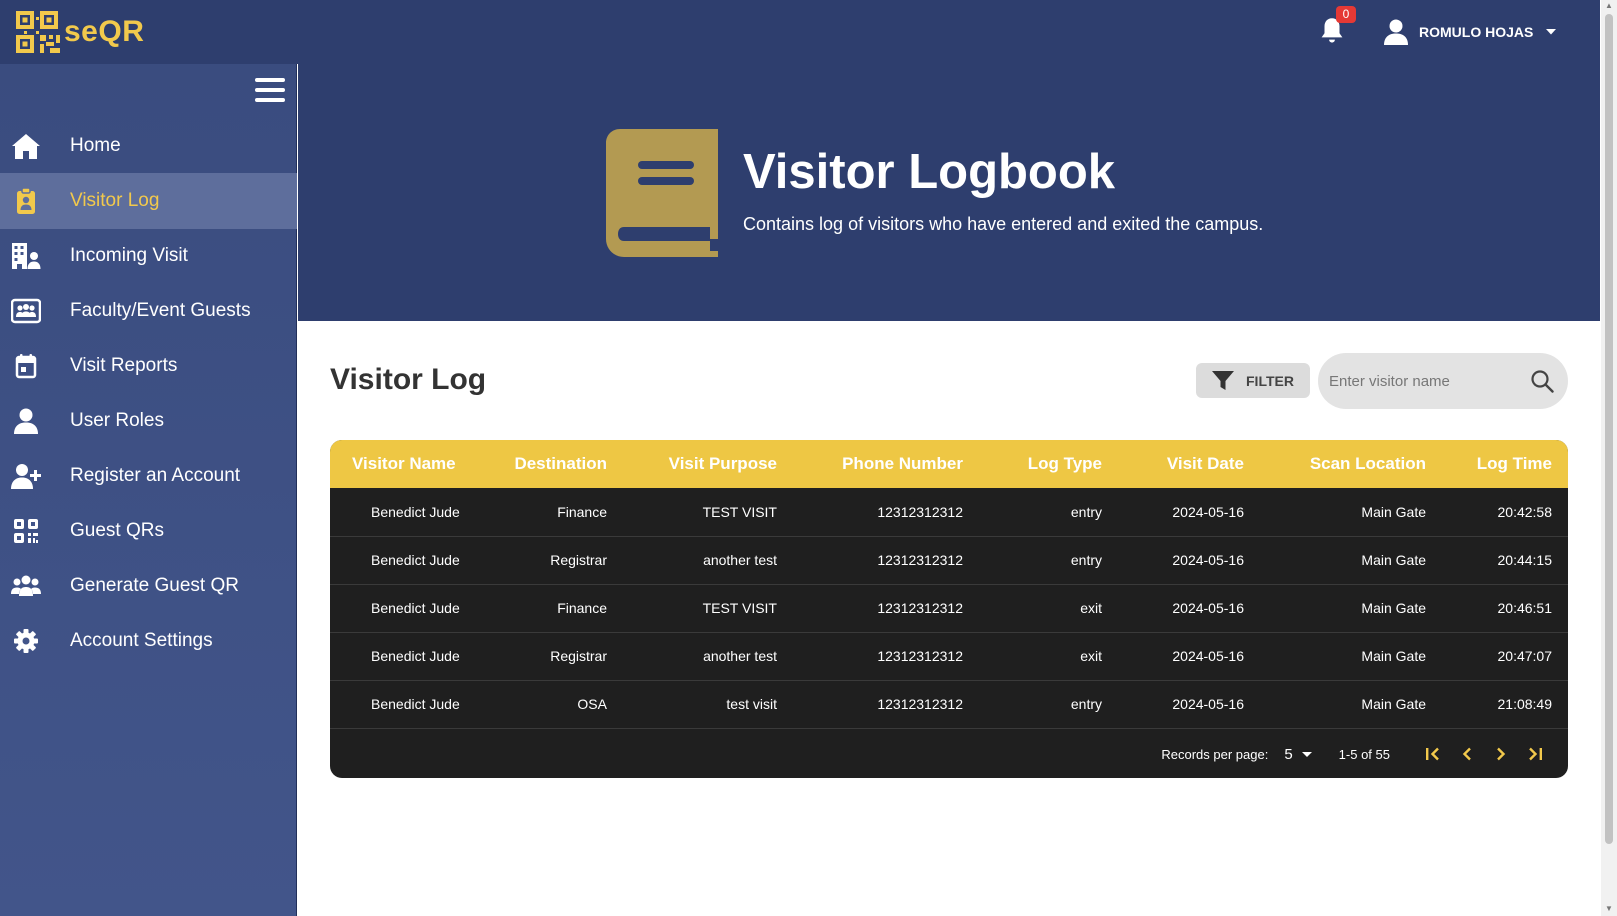  I want to click on cell-destination: OSA, so click(592, 704).